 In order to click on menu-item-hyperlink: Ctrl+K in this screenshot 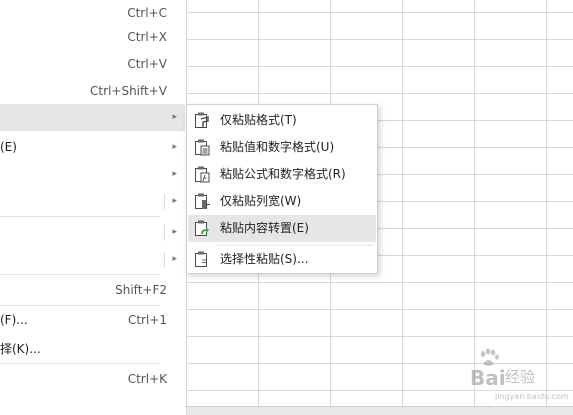, I will do `click(92, 379)`.